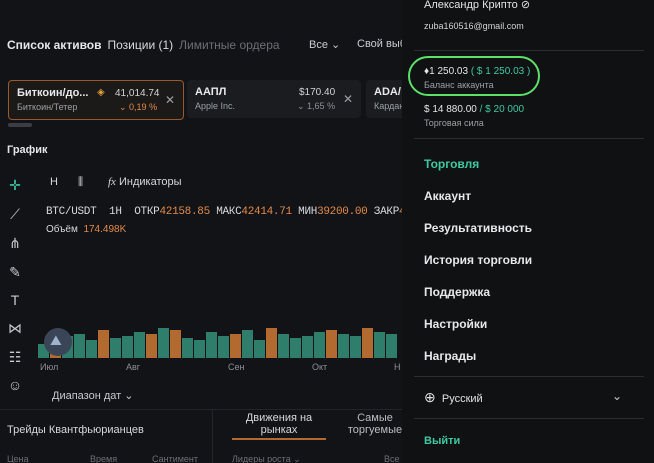 Image resolution: width=654 pixels, height=463 pixels. What do you see at coordinates (80, 182) in the screenshot?
I see `candle-type-icon: ⫼` at bounding box center [80, 182].